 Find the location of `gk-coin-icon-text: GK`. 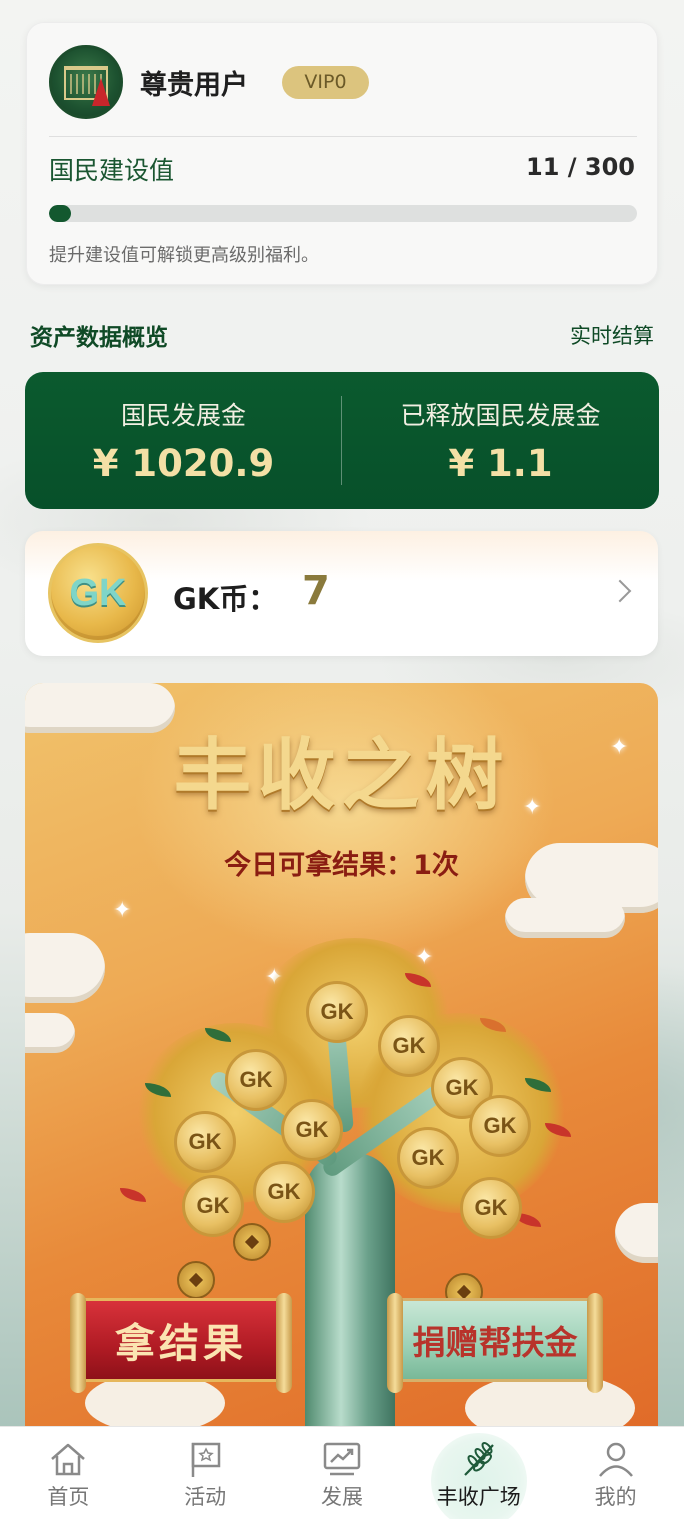

gk-coin-icon-text: GK is located at coordinates (98, 593).